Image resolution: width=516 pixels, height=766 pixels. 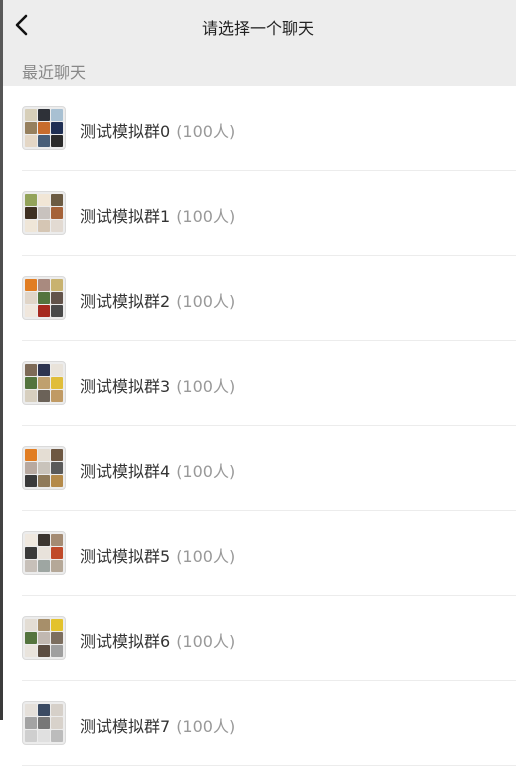 What do you see at coordinates (125, 471) in the screenshot?
I see `chat-name: 测试模拟群4` at bounding box center [125, 471].